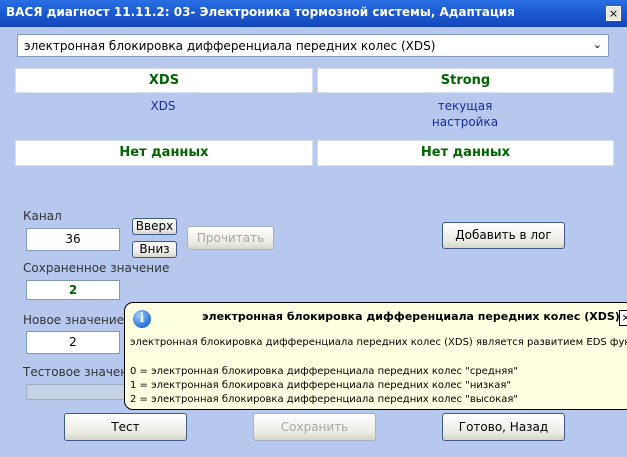 The width and height of the screenshot is (627, 457). What do you see at coordinates (230, 238) in the screenshot?
I see `read-button: Прочитать` at bounding box center [230, 238].